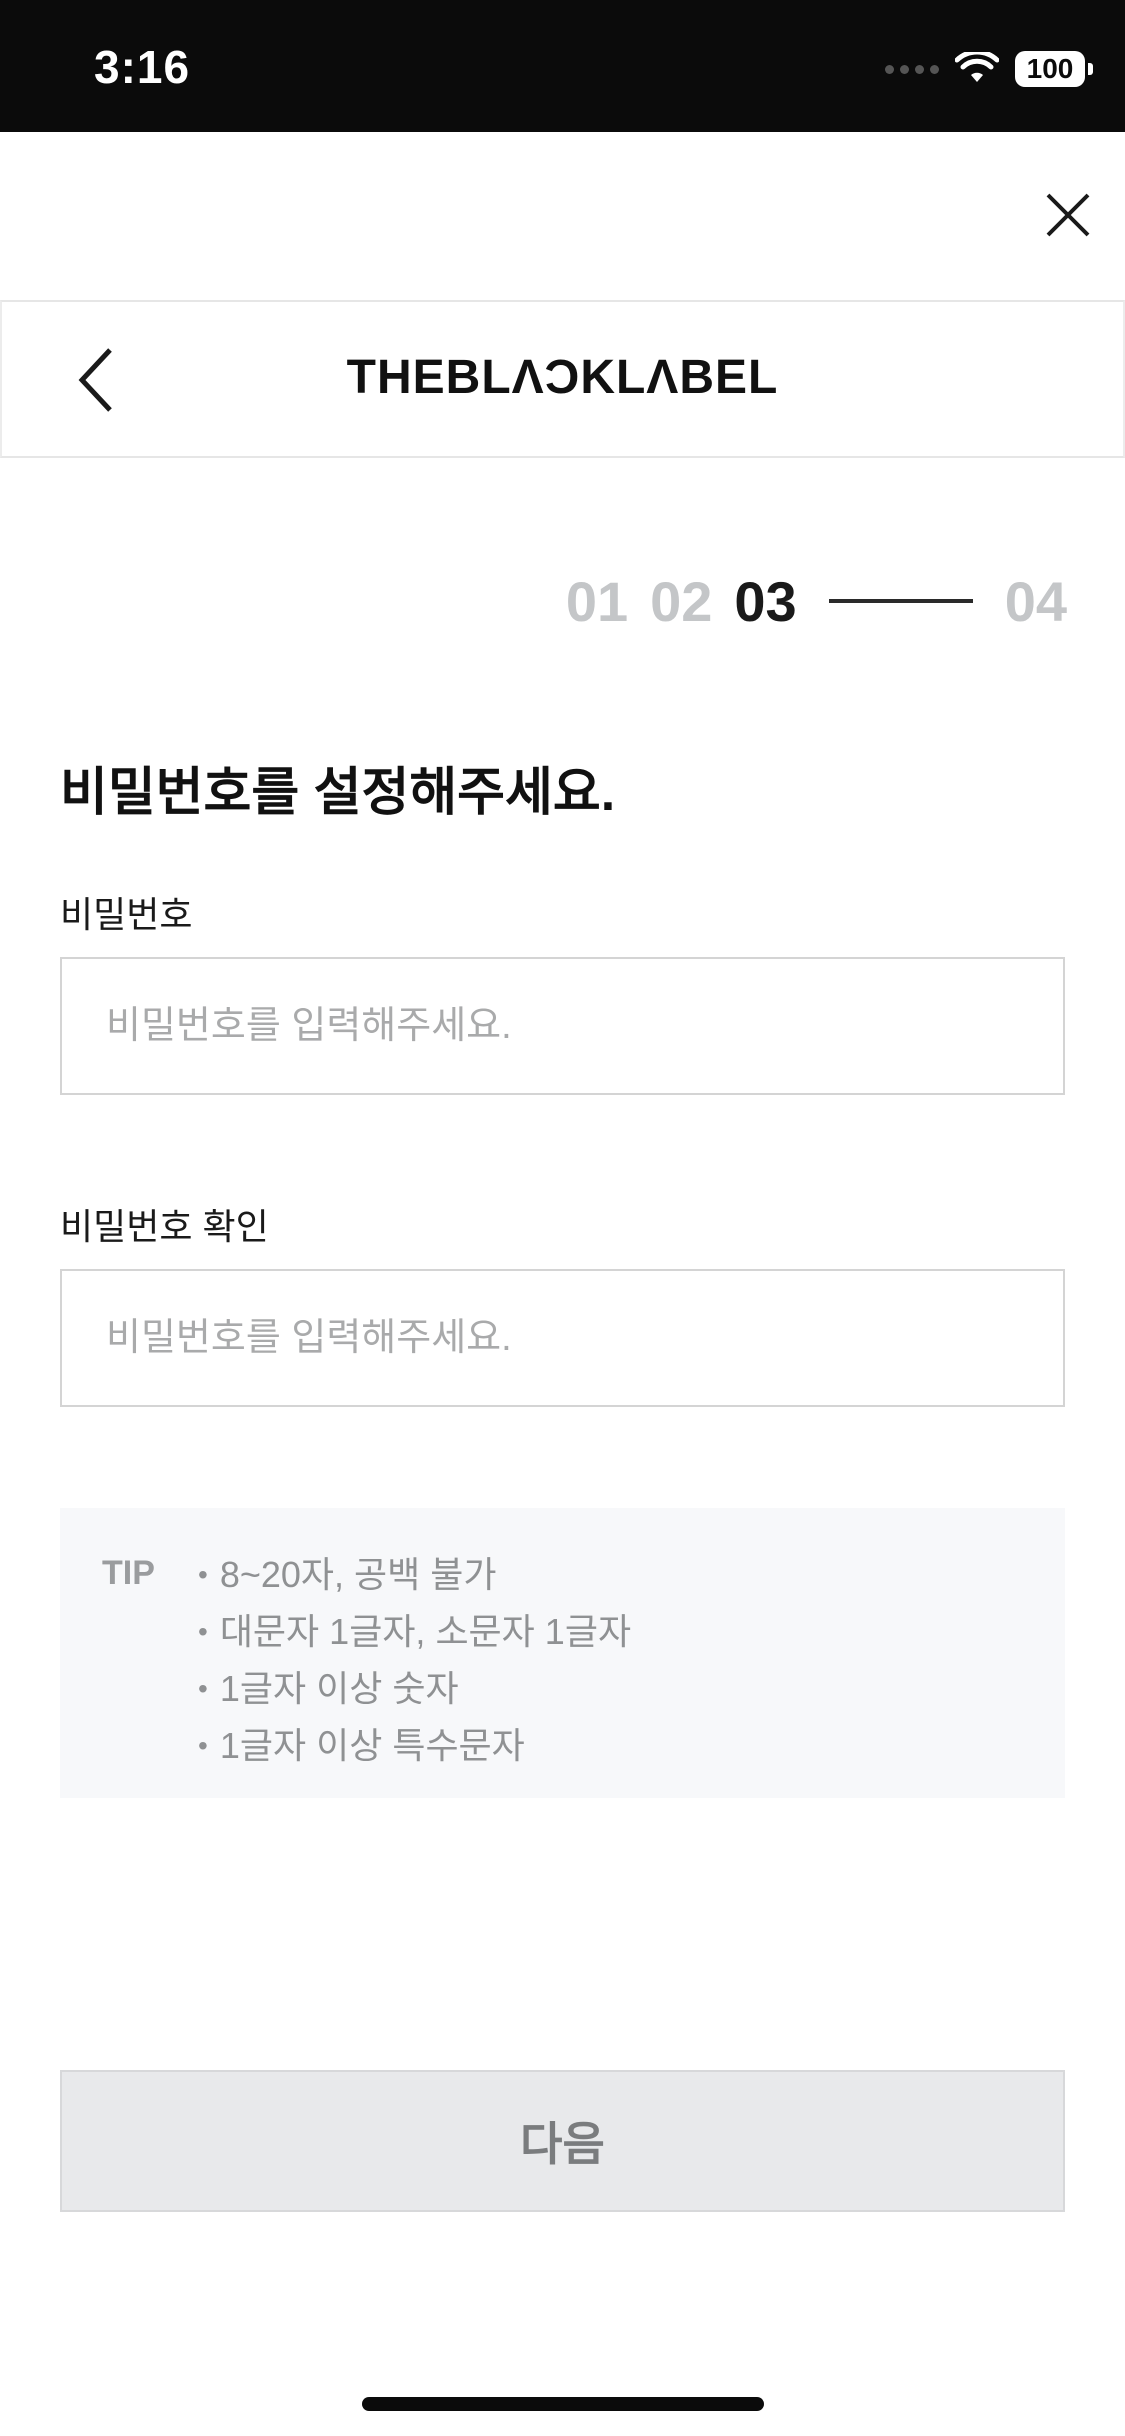  What do you see at coordinates (126, 914) in the screenshot?
I see `password-label: 비밀번호` at bounding box center [126, 914].